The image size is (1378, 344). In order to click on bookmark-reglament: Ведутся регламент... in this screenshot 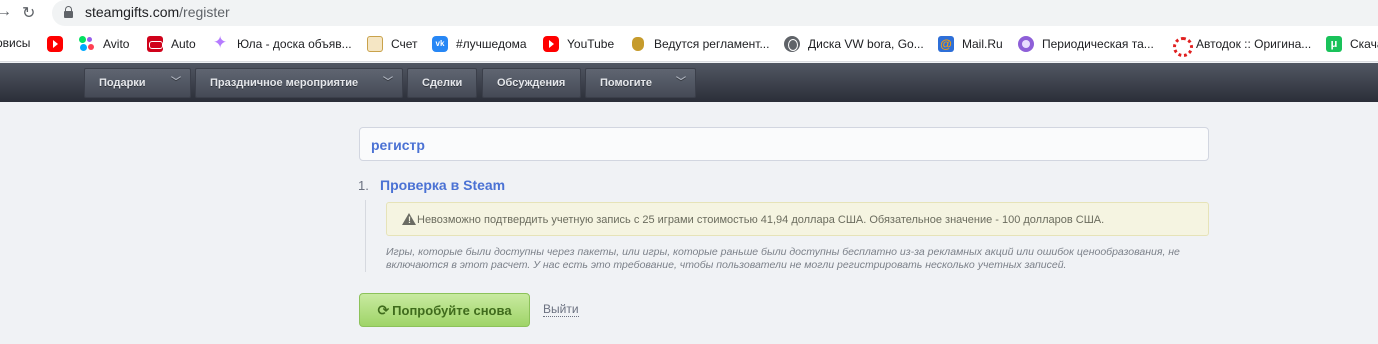, I will do `click(699, 44)`.